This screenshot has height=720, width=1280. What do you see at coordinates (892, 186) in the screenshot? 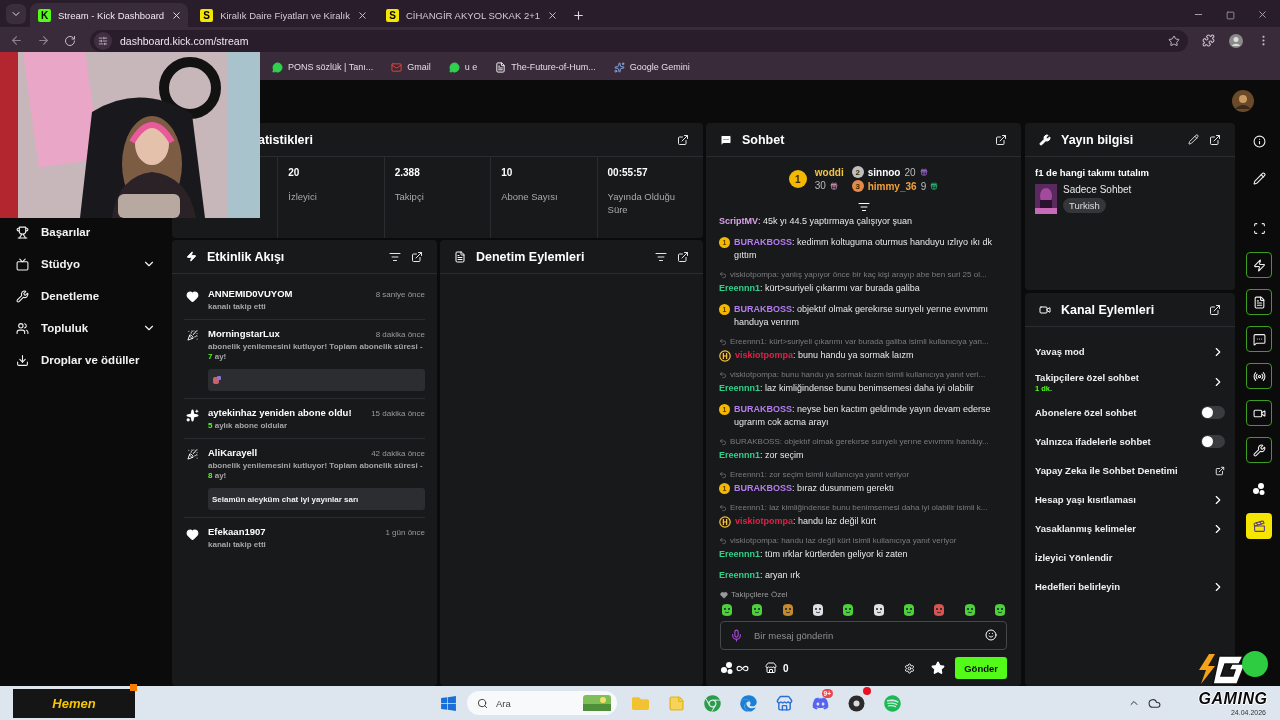
I see `leader-name: himmy_36` at bounding box center [892, 186].